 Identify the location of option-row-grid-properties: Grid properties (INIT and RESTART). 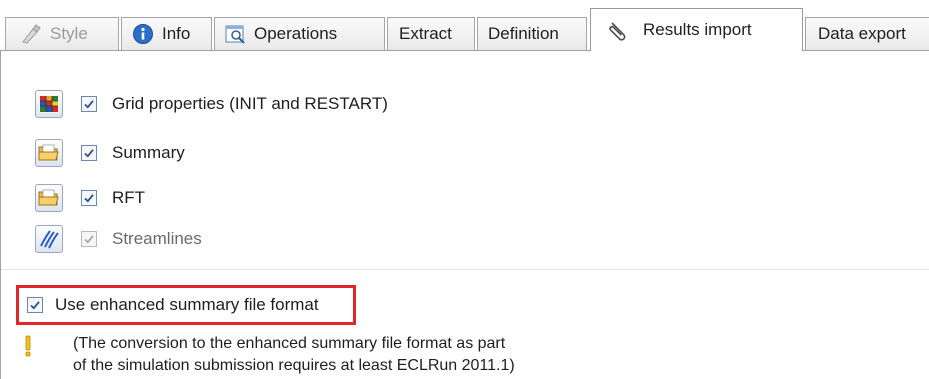
(211, 104).